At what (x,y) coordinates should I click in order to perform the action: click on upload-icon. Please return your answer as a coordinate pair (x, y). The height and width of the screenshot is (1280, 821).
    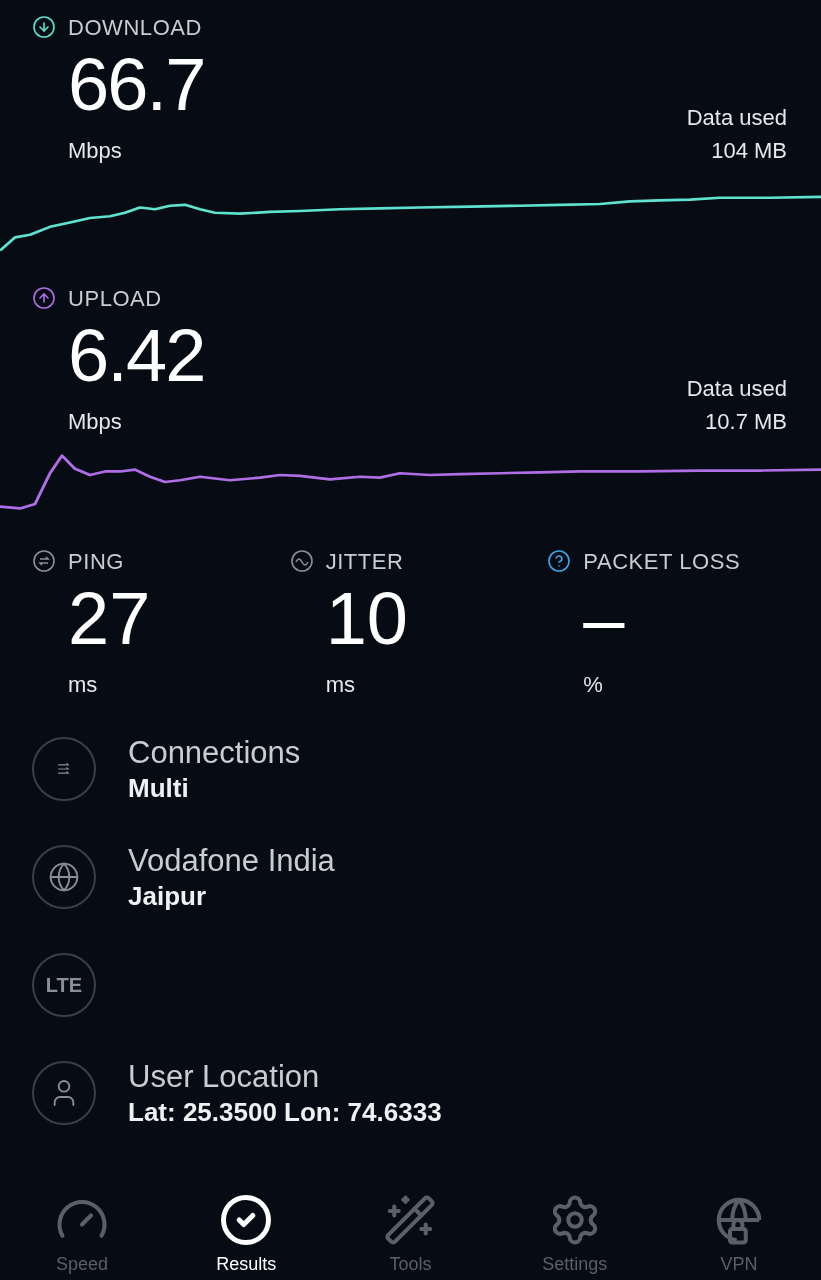
    Looking at the image, I should click on (44, 298).